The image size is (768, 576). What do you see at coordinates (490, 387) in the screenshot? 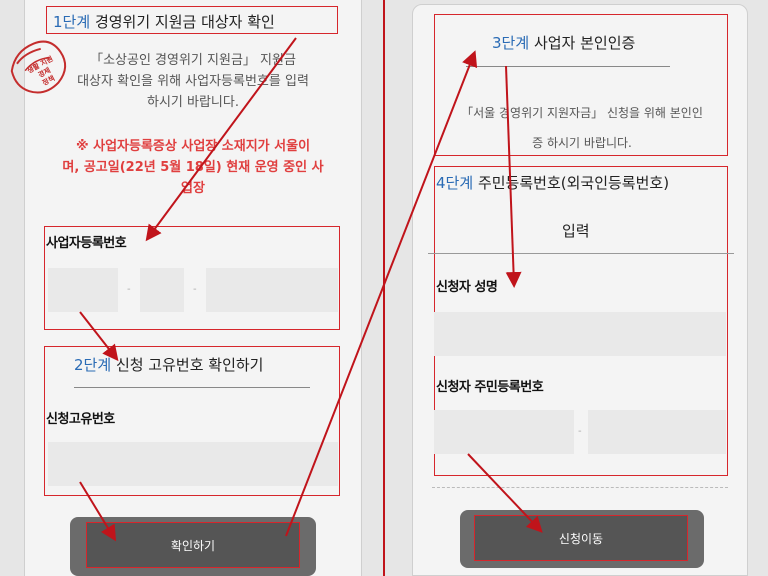
I see `applicant-rrn-label: 신청자 주민등록번호` at bounding box center [490, 387].